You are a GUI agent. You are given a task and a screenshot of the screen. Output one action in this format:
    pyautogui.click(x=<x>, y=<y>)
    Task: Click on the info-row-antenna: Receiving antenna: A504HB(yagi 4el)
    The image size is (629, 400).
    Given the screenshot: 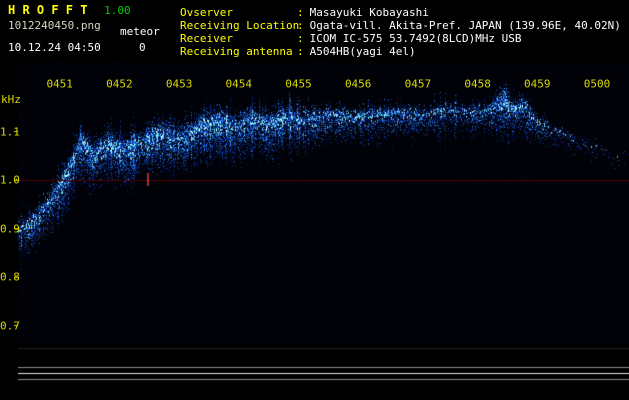 What is the action you would take?
    pyautogui.click(x=400, y=51)
    